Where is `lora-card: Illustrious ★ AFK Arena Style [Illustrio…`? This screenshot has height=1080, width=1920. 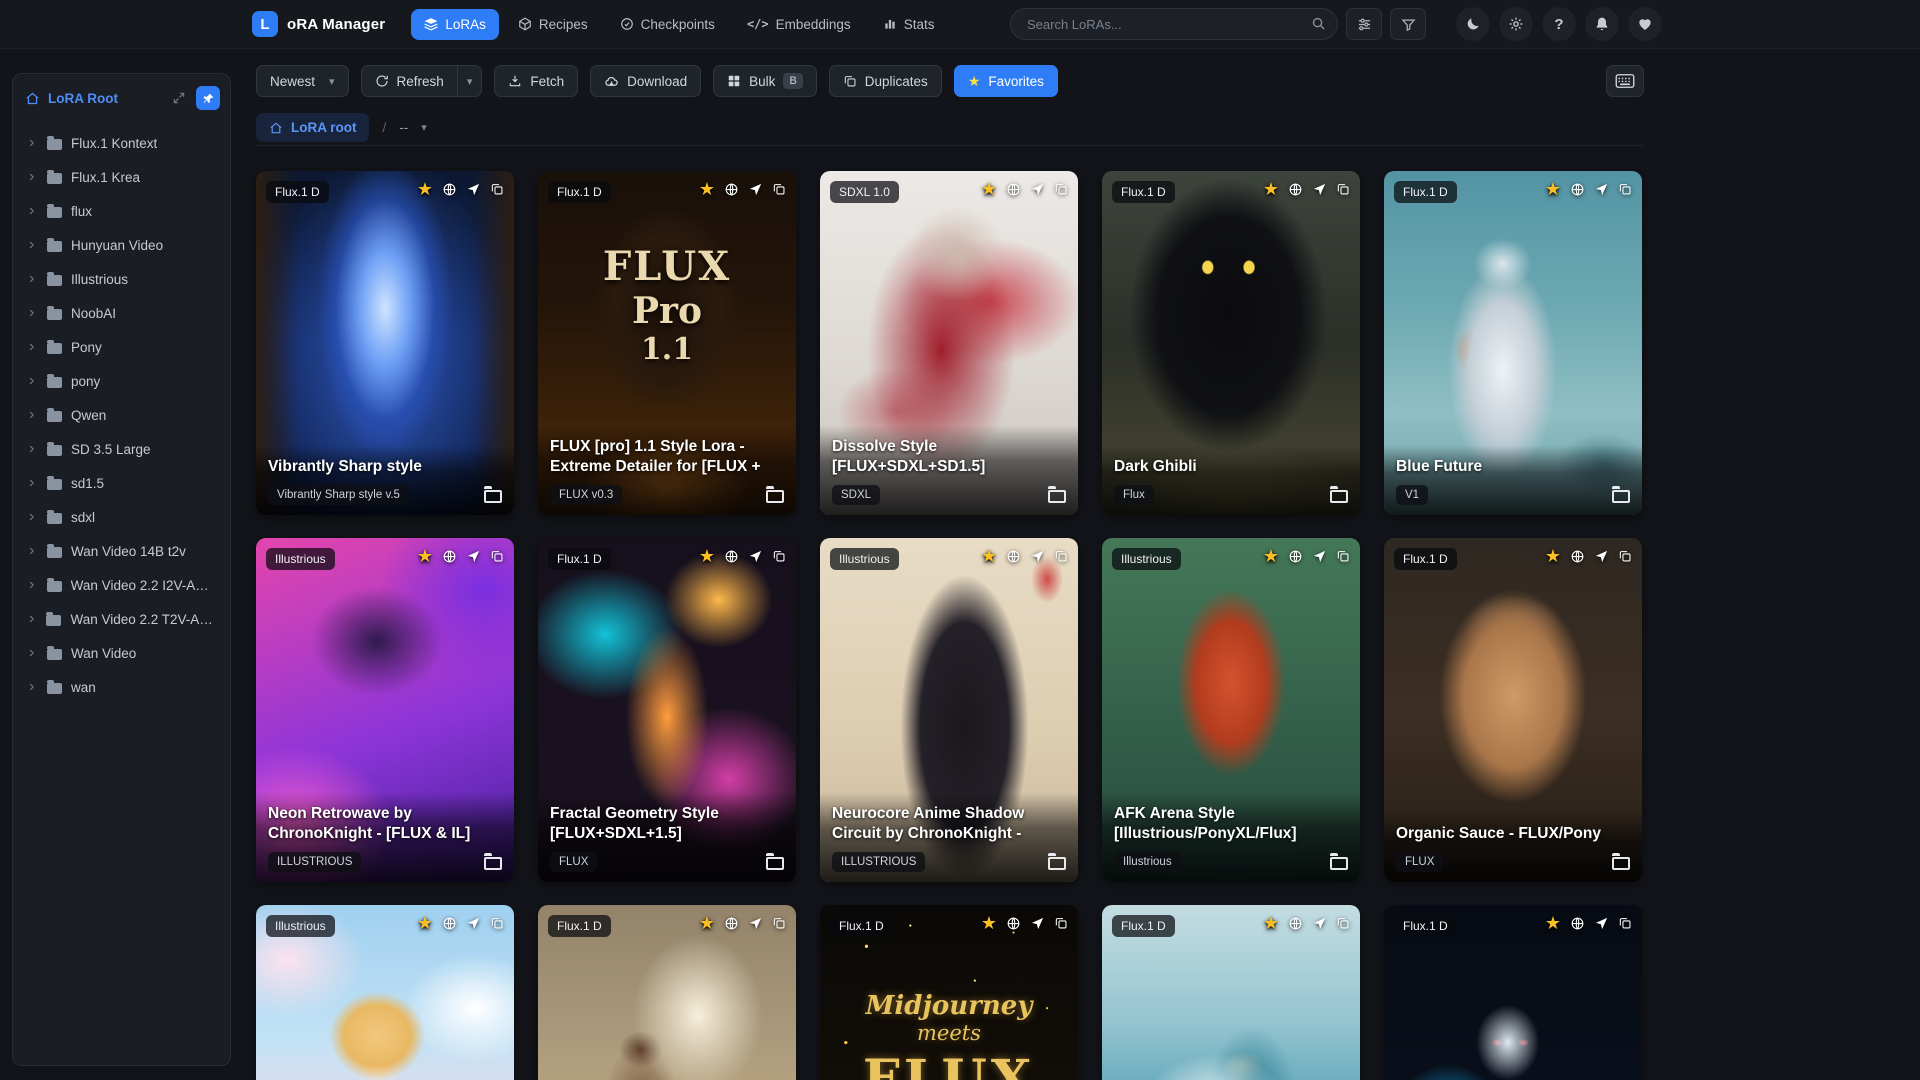
lora-card: Illustrious ★ AFK Arena Style [Illustrio… is located at coordinates (1231, 710).